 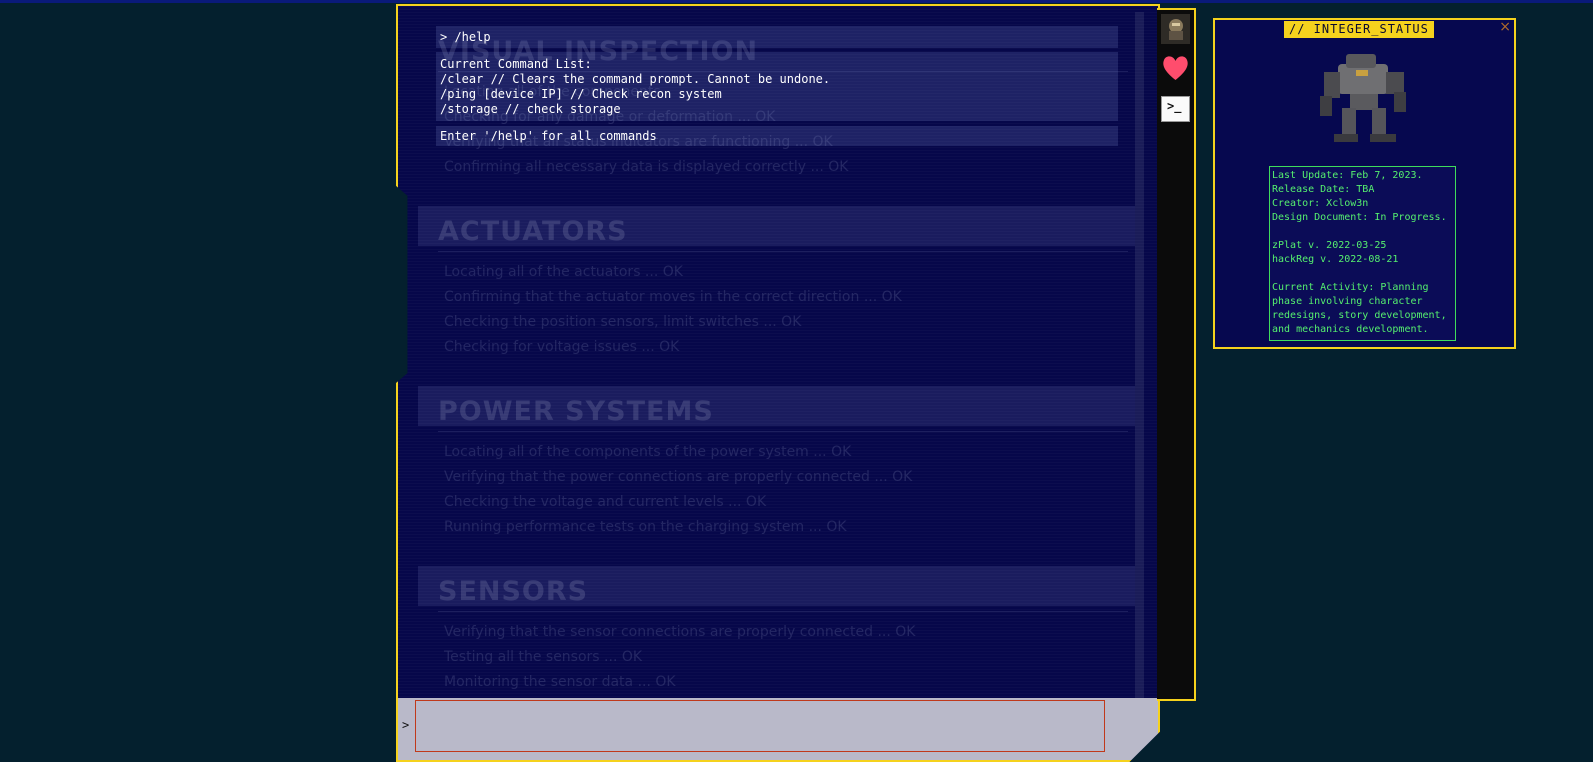 What do you see at coordinates (1335, 259) in the screenshot?
I see `version-line: hackReg v. 2022-08-21` at bounding box center [1335, 259].